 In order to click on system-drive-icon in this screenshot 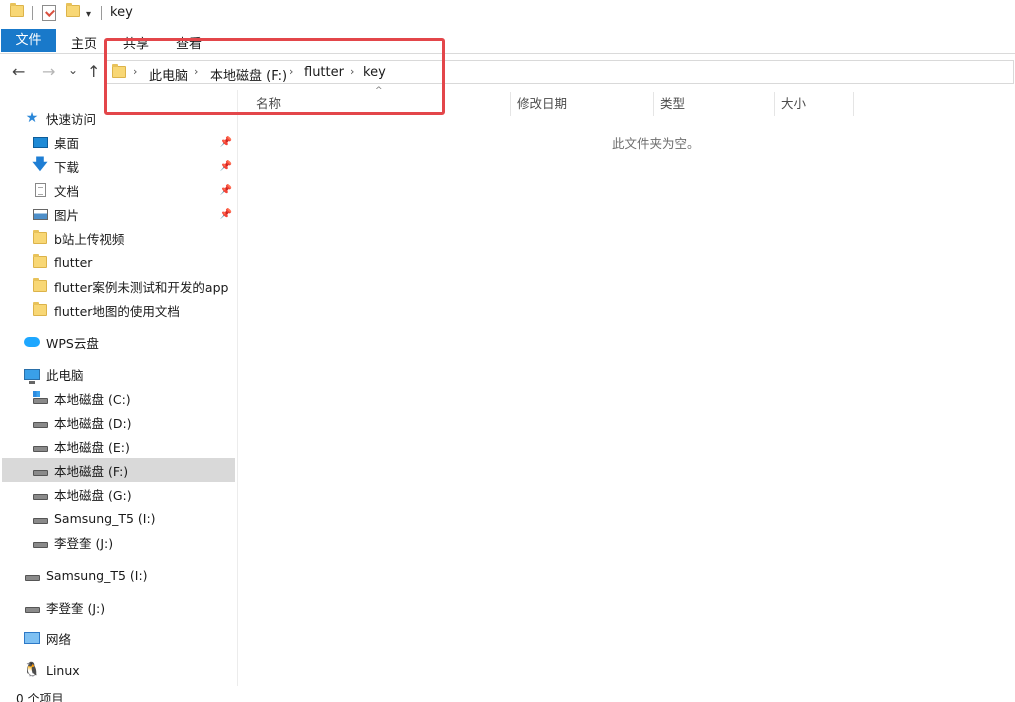, I will do `click(40, 398)`.